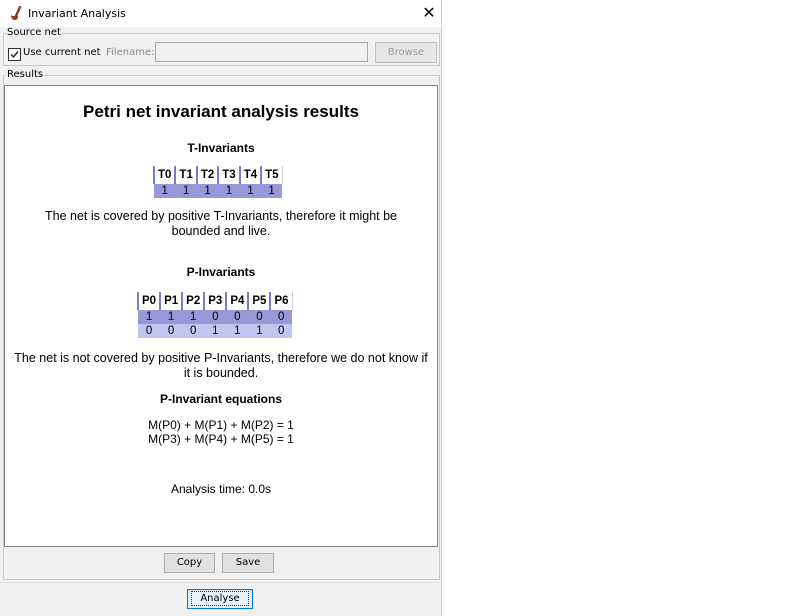  I want to click on p-invariant-equations-title: P-Invariant equations, so click(221, 399).